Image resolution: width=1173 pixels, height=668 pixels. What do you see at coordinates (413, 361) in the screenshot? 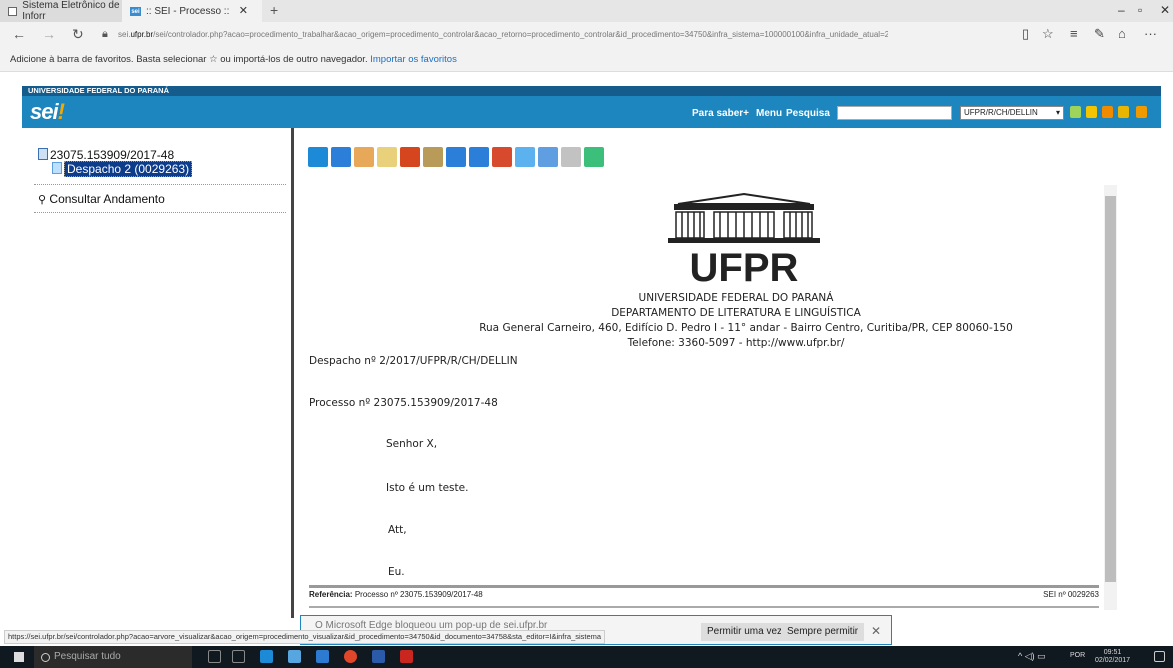
I see `despacho-number: Despacho nº 2/2017/UFPR/R/CH/DELLIN` at bounding box center [413, 361].